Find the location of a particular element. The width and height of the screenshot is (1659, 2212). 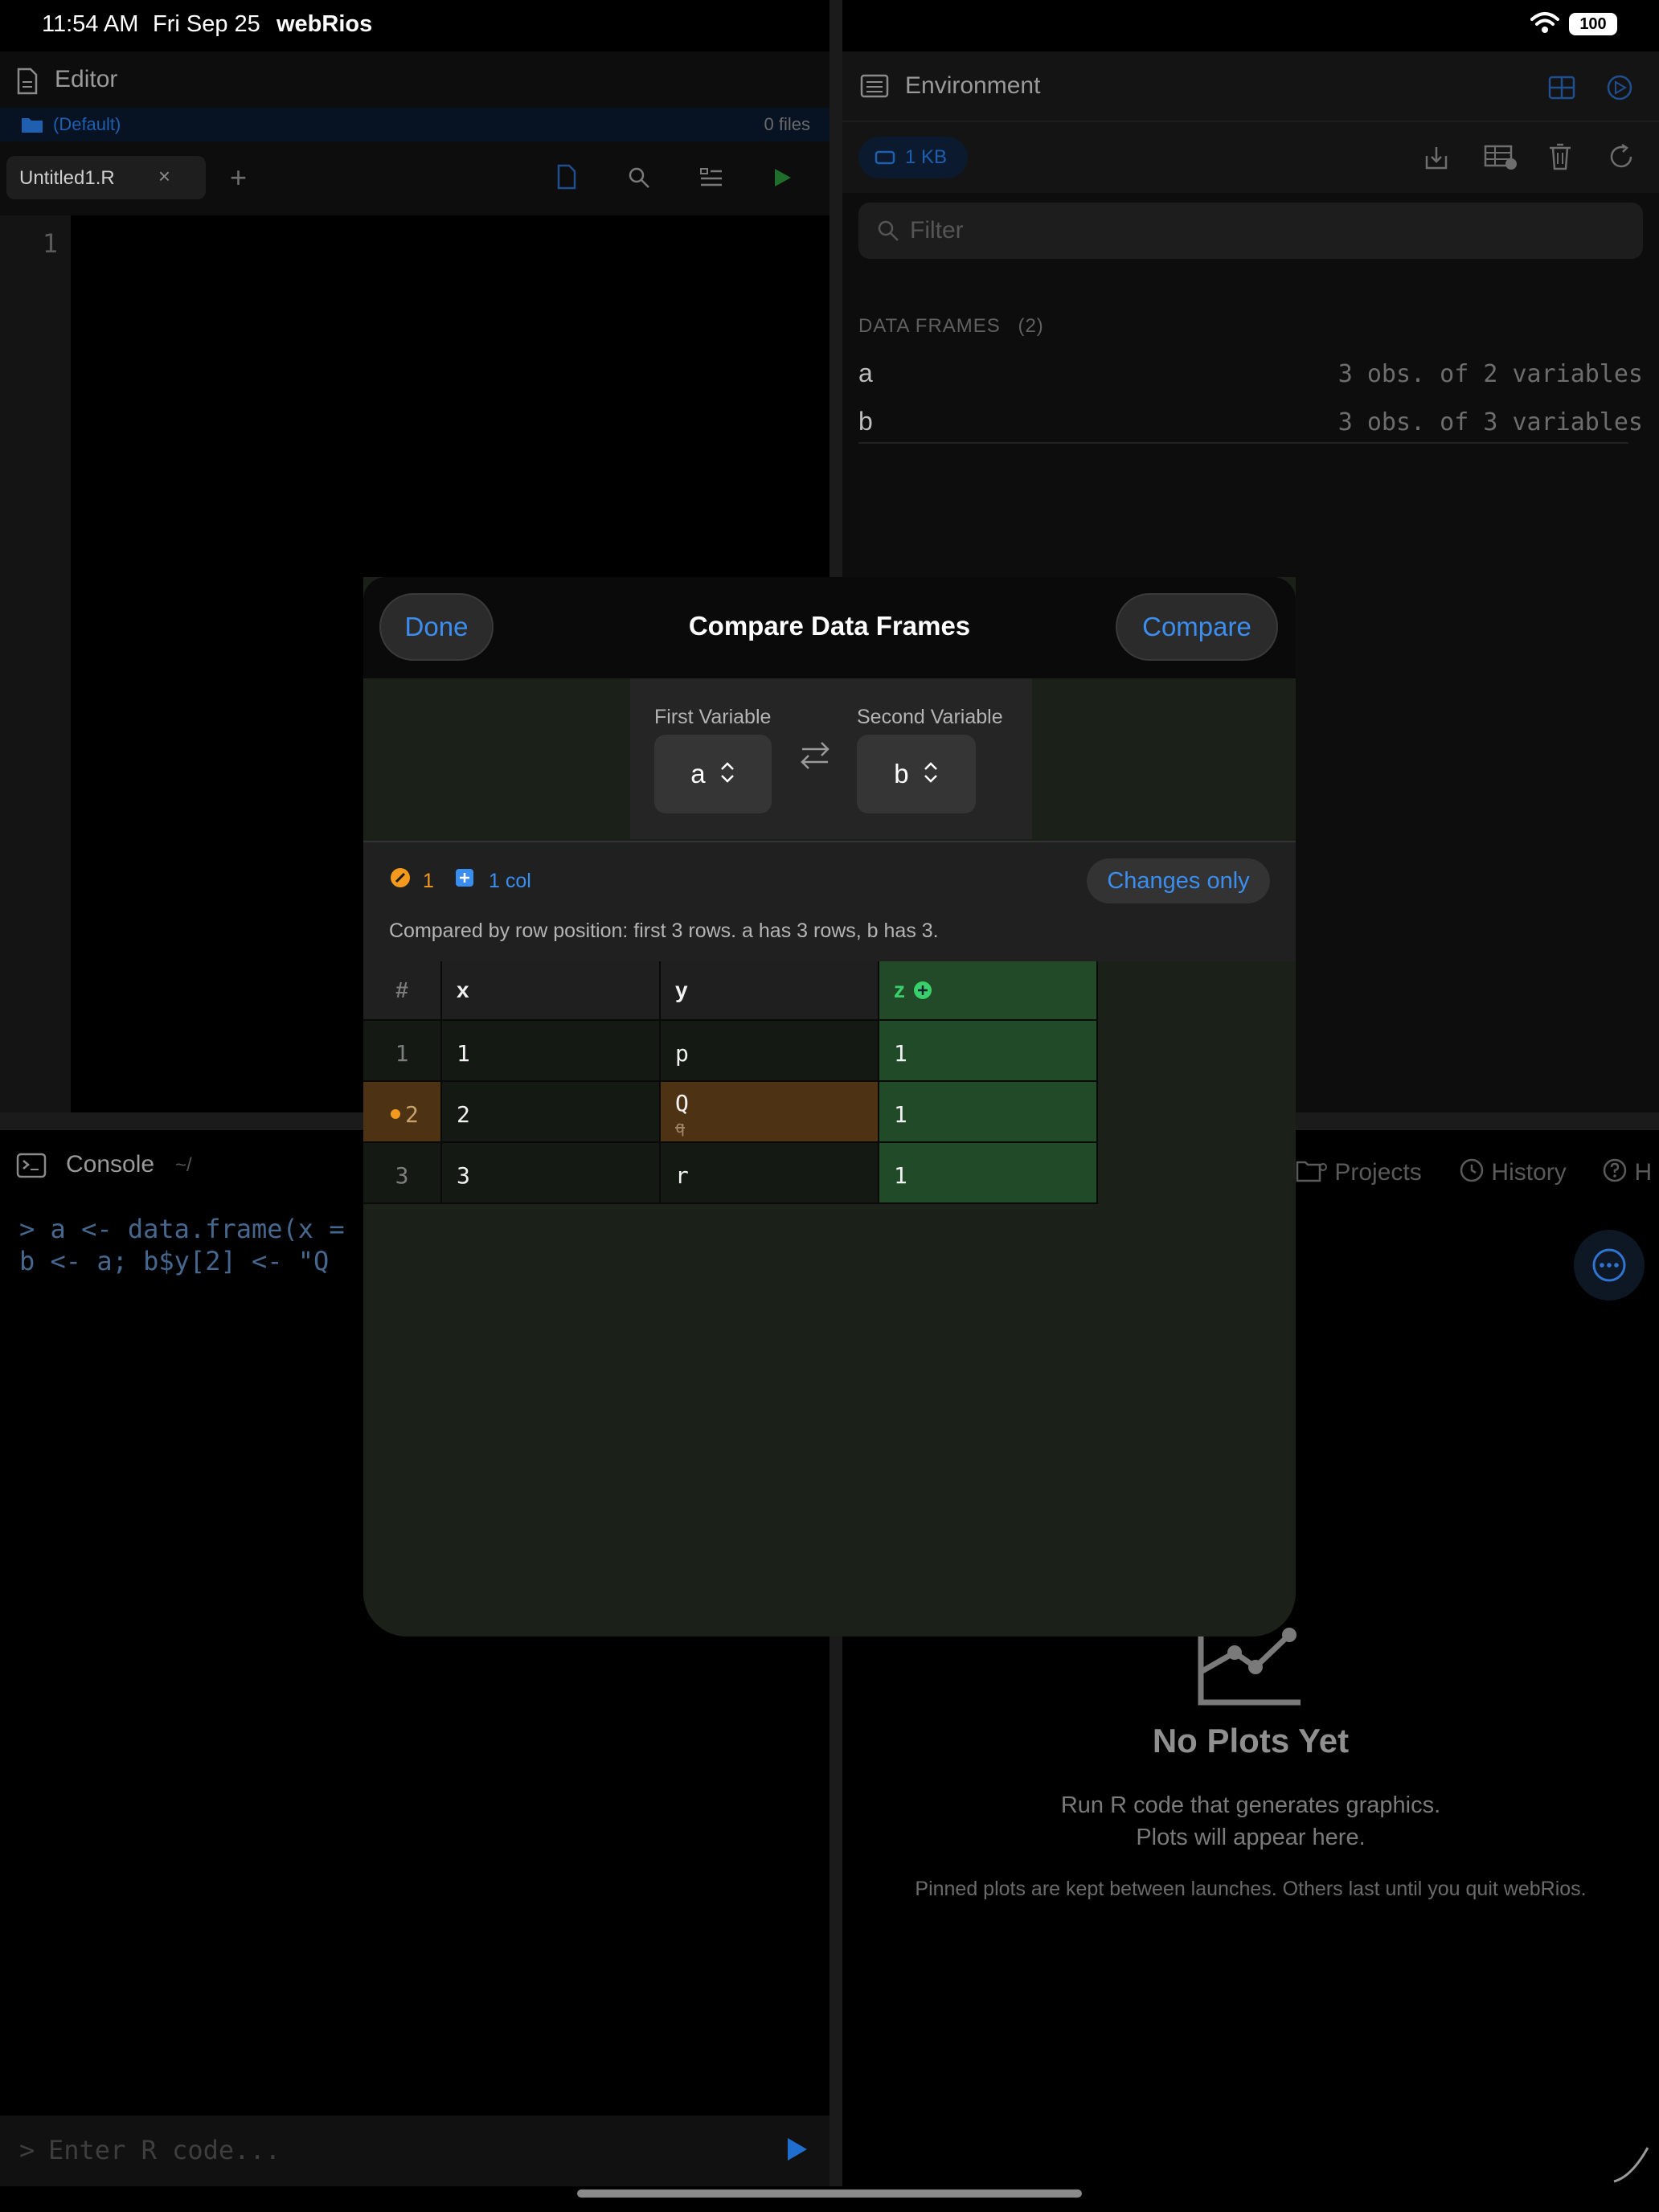

folder-name: (Default) is located at coordinates (87, 124).